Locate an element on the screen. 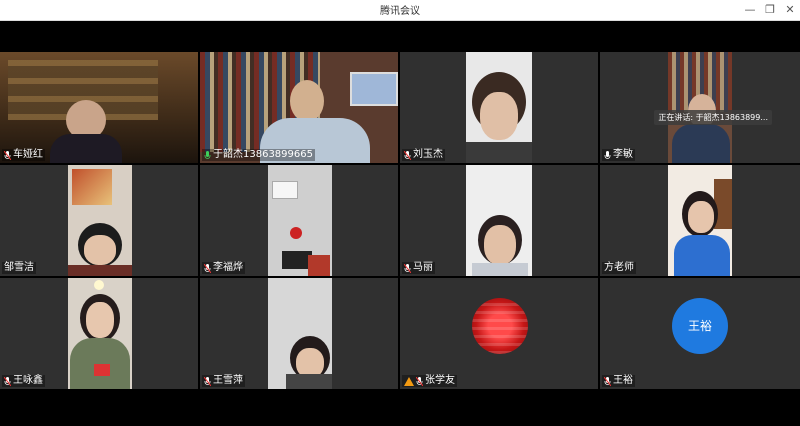 The width and height of the screenshot is (800, 426). participant-name-tag: 王雪萍 is located at coordinates (223, 381).